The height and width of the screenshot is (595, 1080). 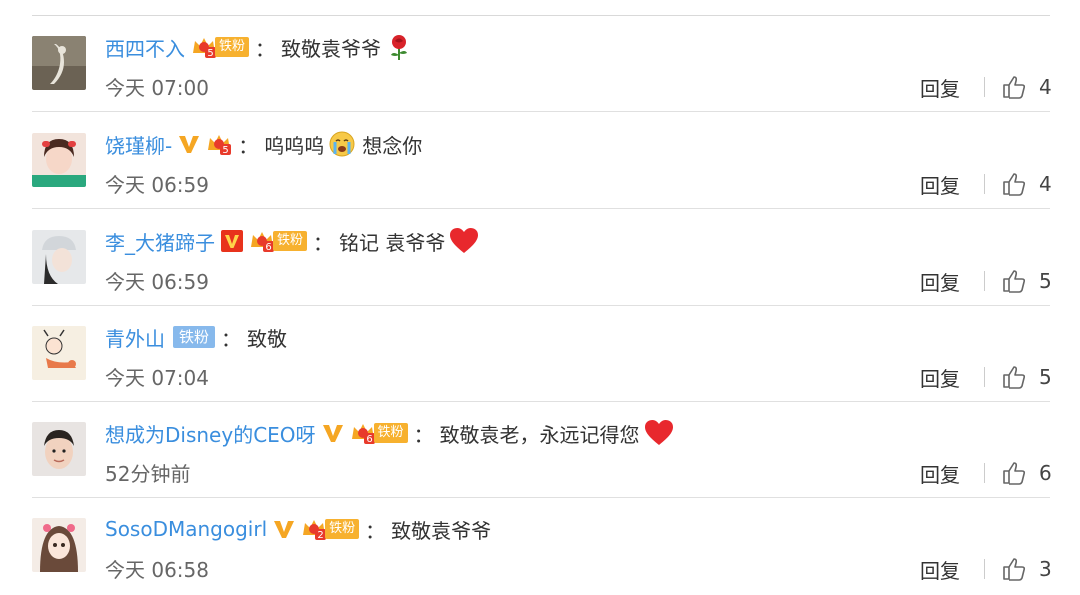 I want to click on username: 想成为Disney的CEO呀, so click(x=210, y=433).